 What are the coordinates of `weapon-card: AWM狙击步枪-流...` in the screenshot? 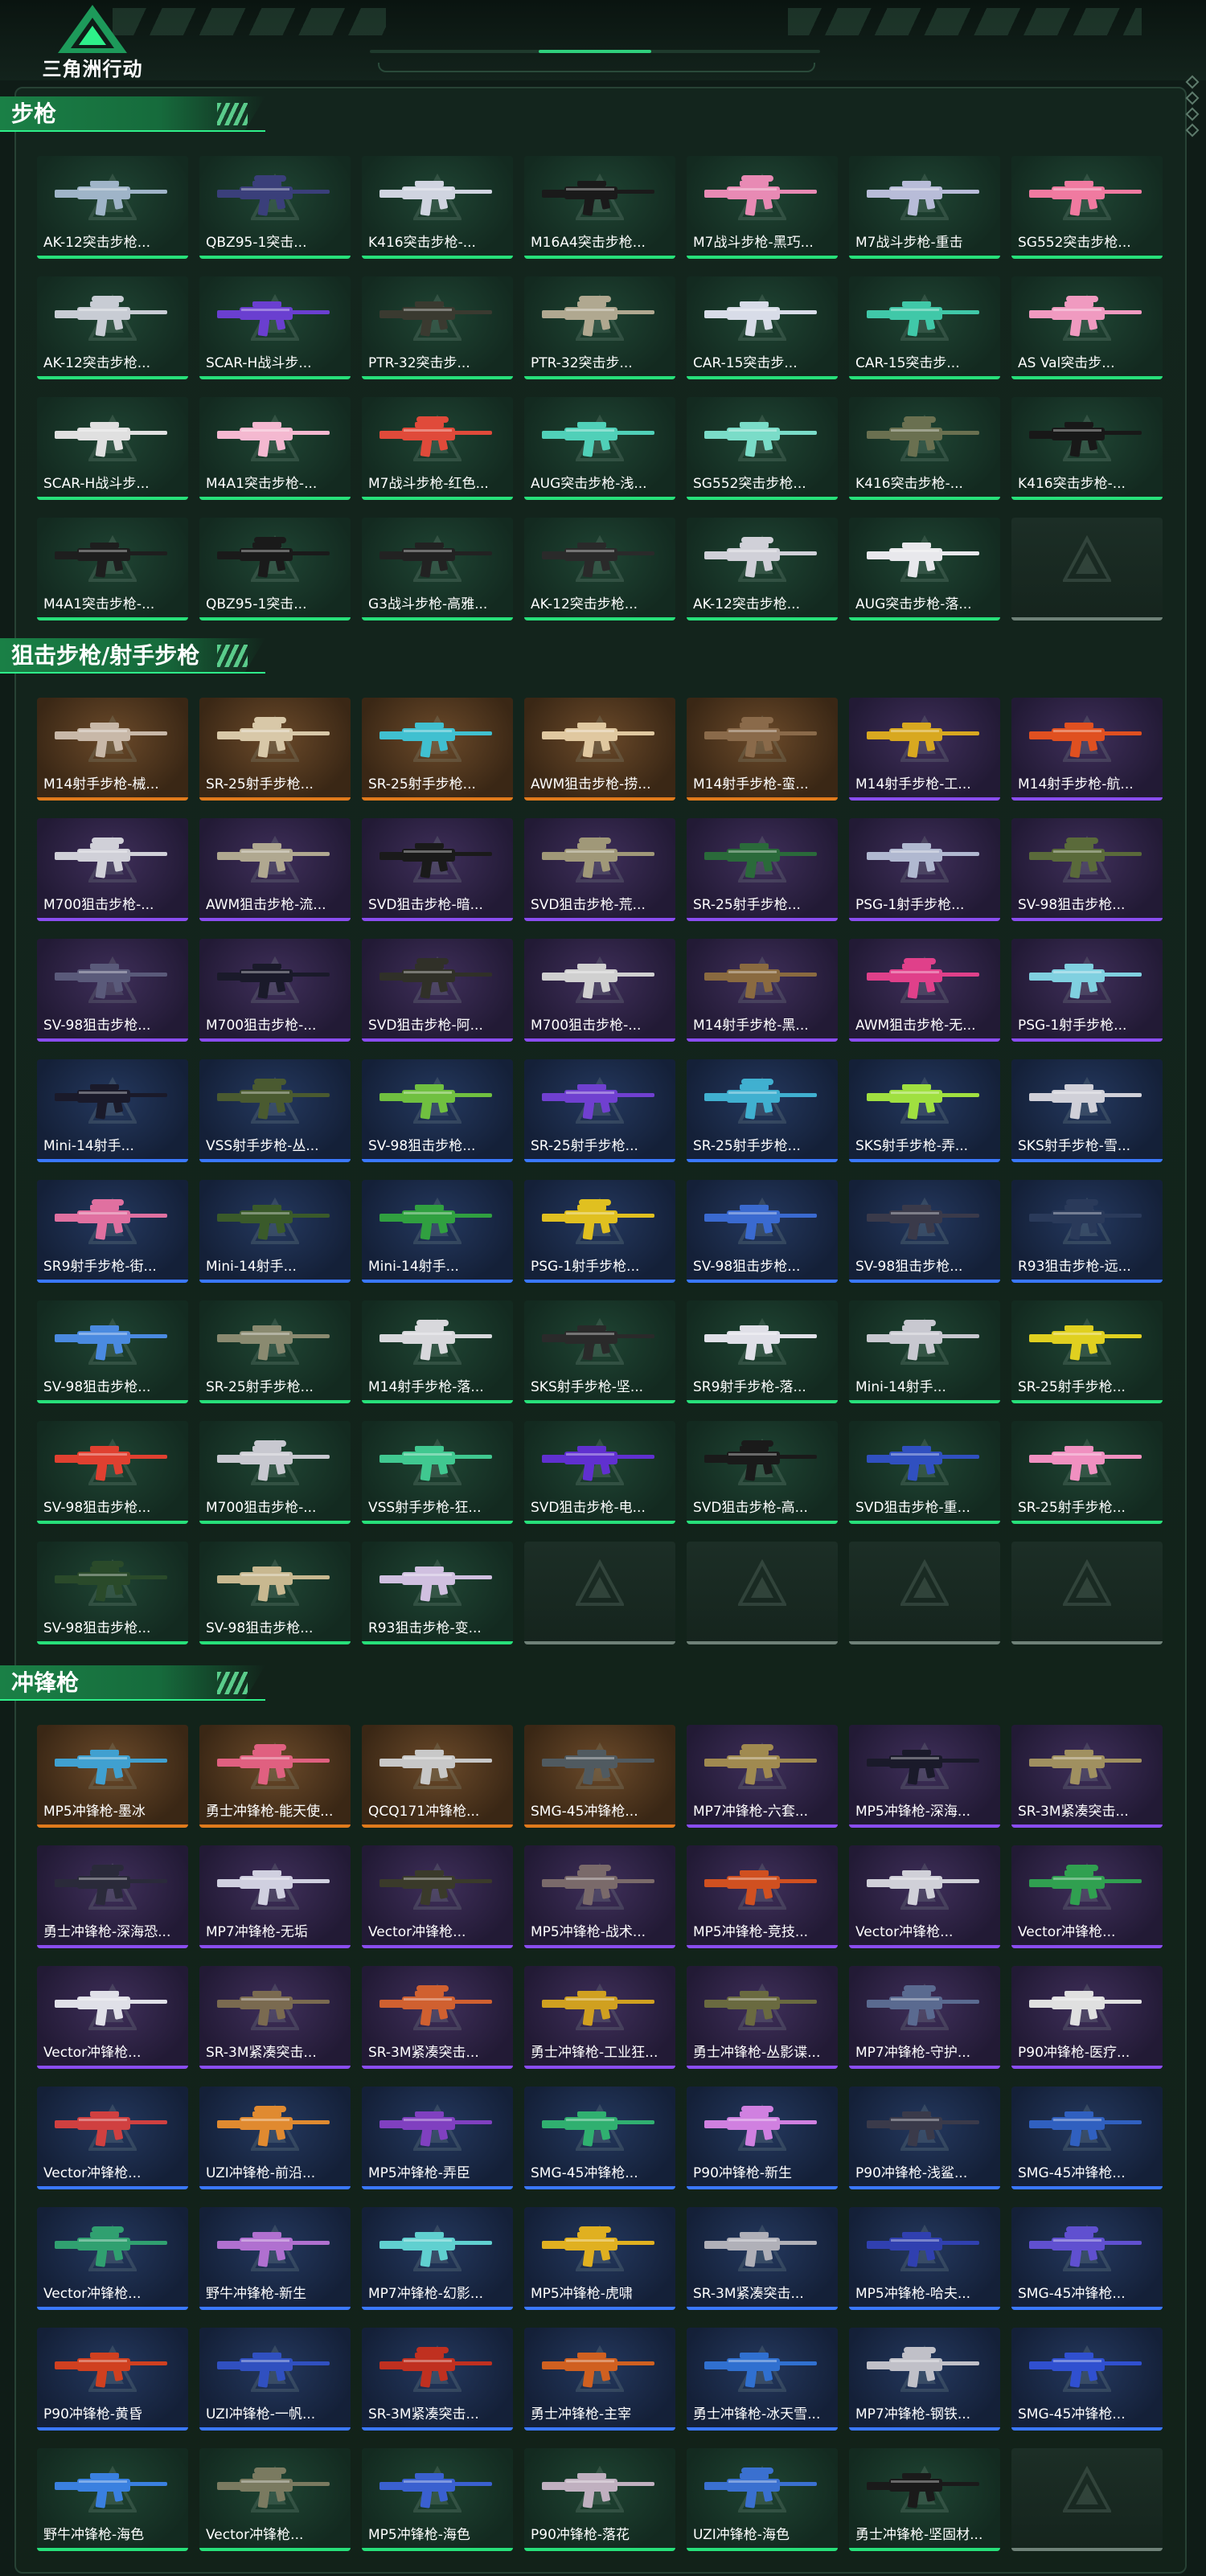 It's located at (275, 869).